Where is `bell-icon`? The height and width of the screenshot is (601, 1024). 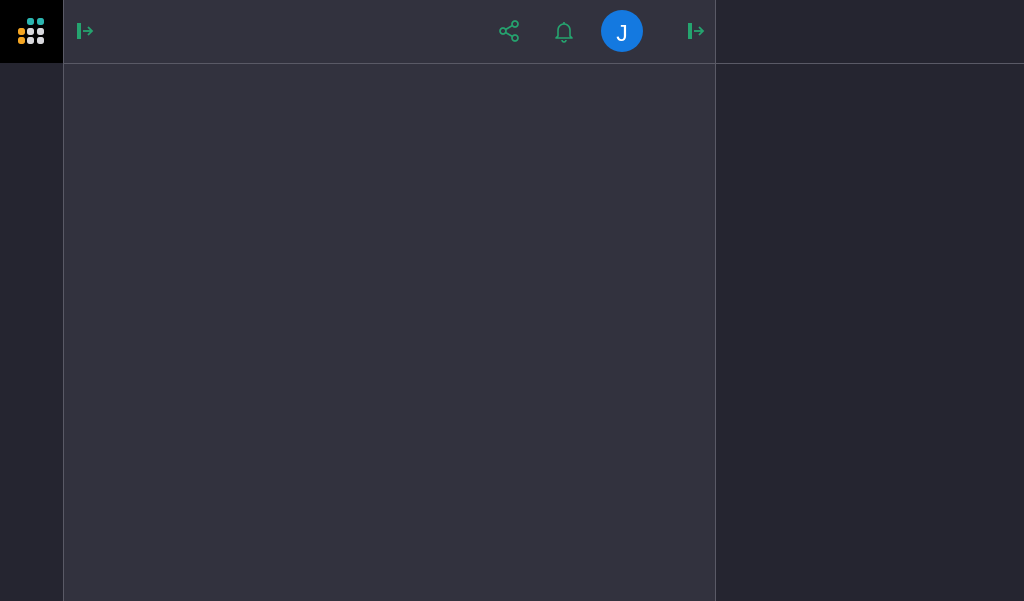
bell-icon is located at coordinates (564, 32).